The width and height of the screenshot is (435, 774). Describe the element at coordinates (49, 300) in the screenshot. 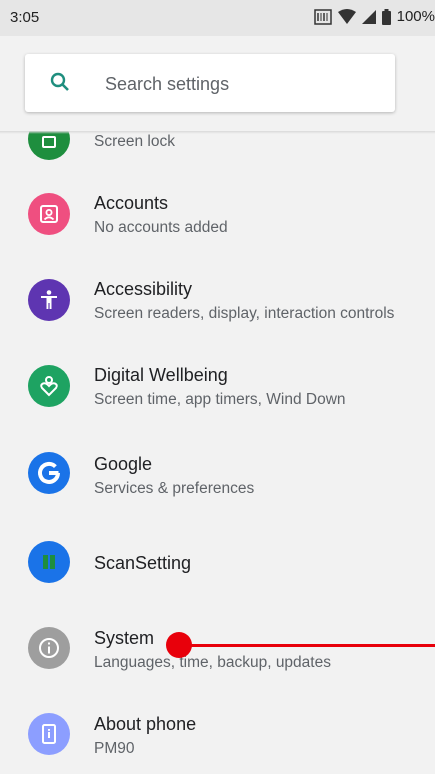

I see `accessibility-icon` at that location.